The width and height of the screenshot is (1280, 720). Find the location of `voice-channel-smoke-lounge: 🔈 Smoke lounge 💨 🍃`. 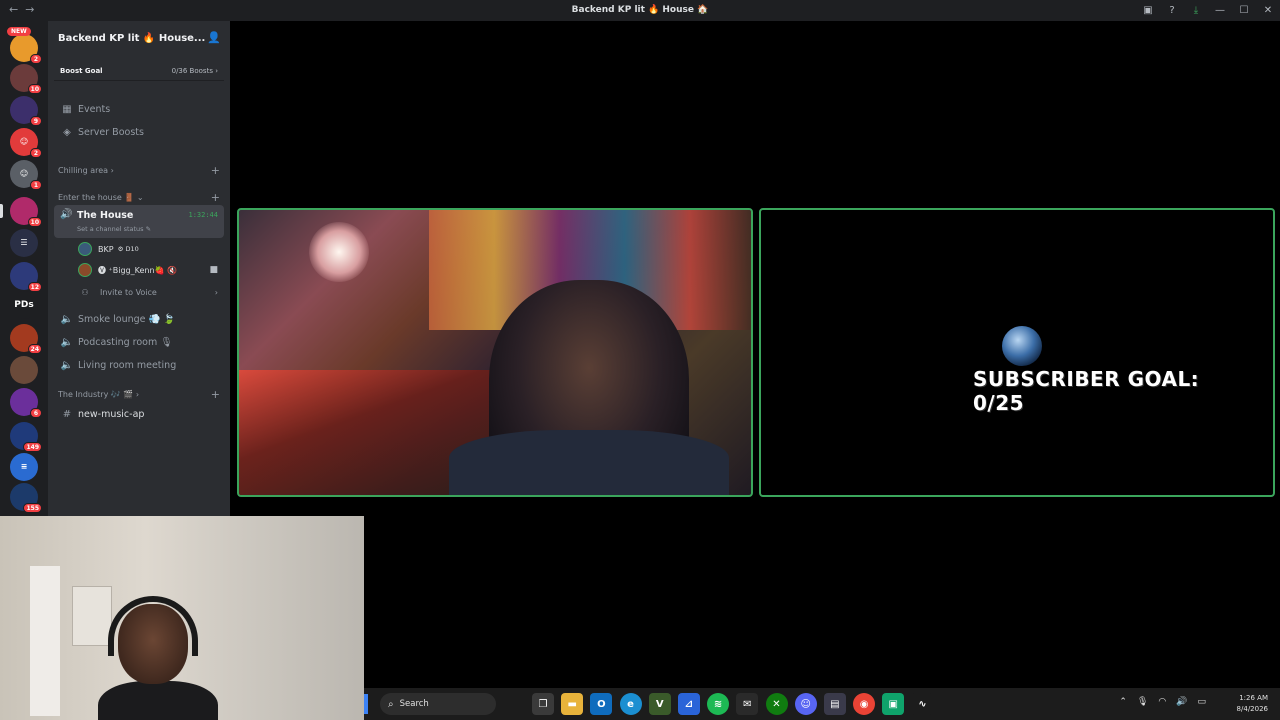

voice-channel-smoke-lounge: 🔈 Smoke lounge 💨 🍃 is located at coordinates (139, 319).